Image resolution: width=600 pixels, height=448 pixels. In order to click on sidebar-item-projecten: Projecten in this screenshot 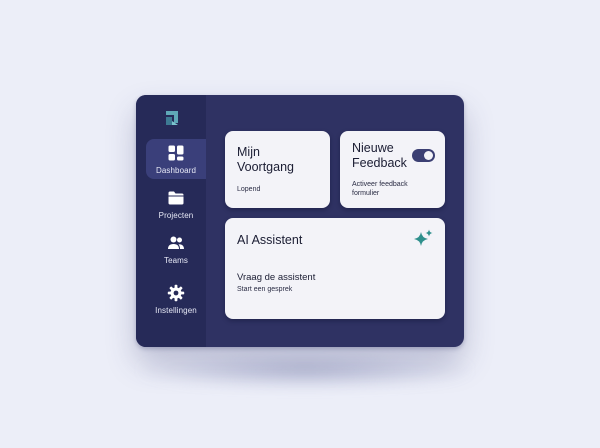, I will do `click(176, 204)`.